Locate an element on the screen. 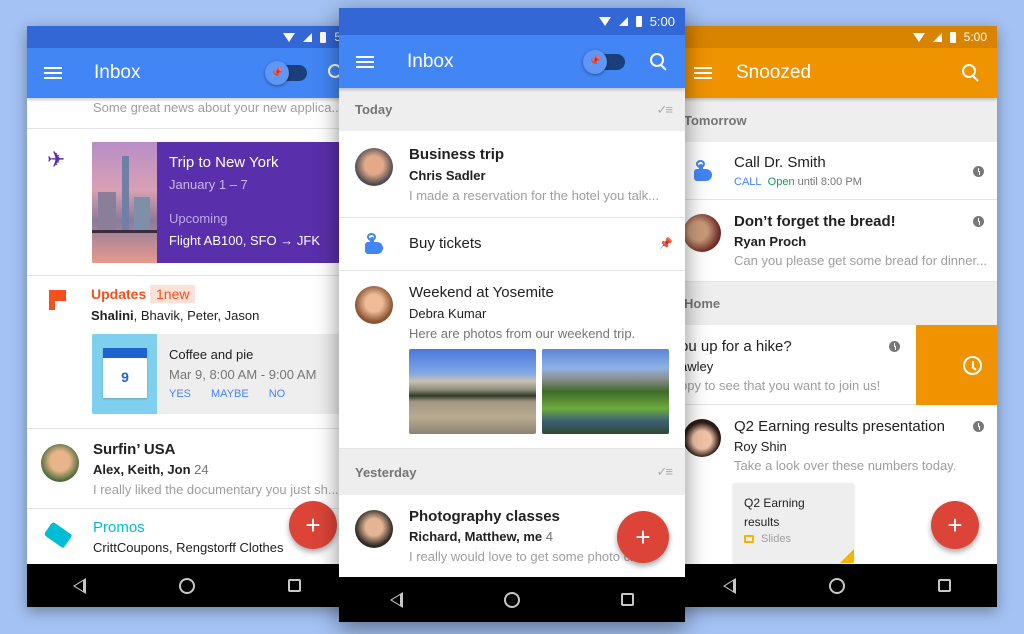  trip-title: Trip to New York is located at coordinates (224, 162).